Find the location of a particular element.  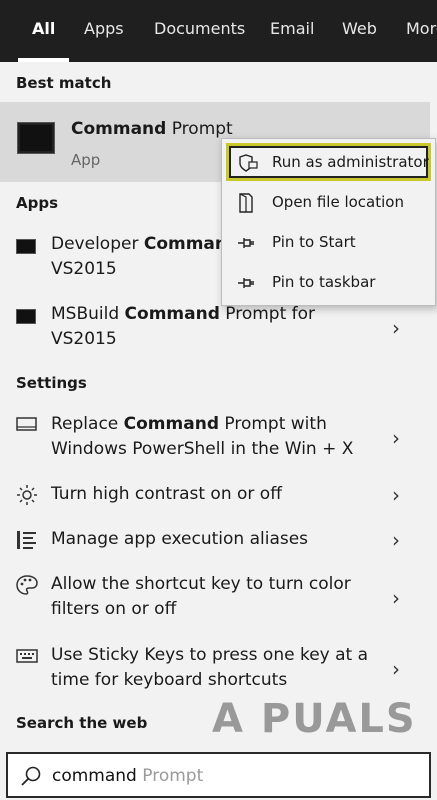

best-match-title-bold: Command is located at coordinates (119, 129).